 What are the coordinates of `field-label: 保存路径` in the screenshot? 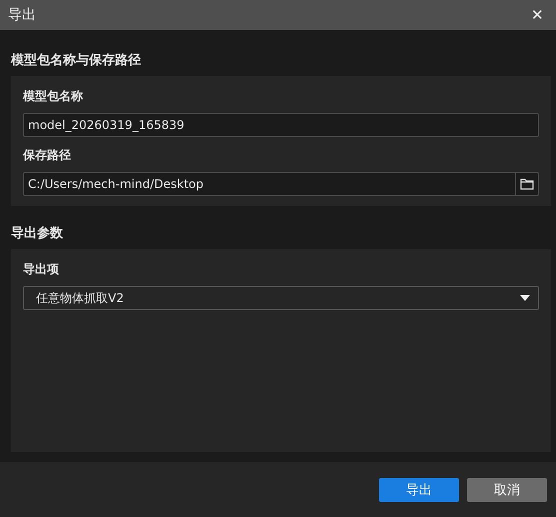 It's located at (47, 155).